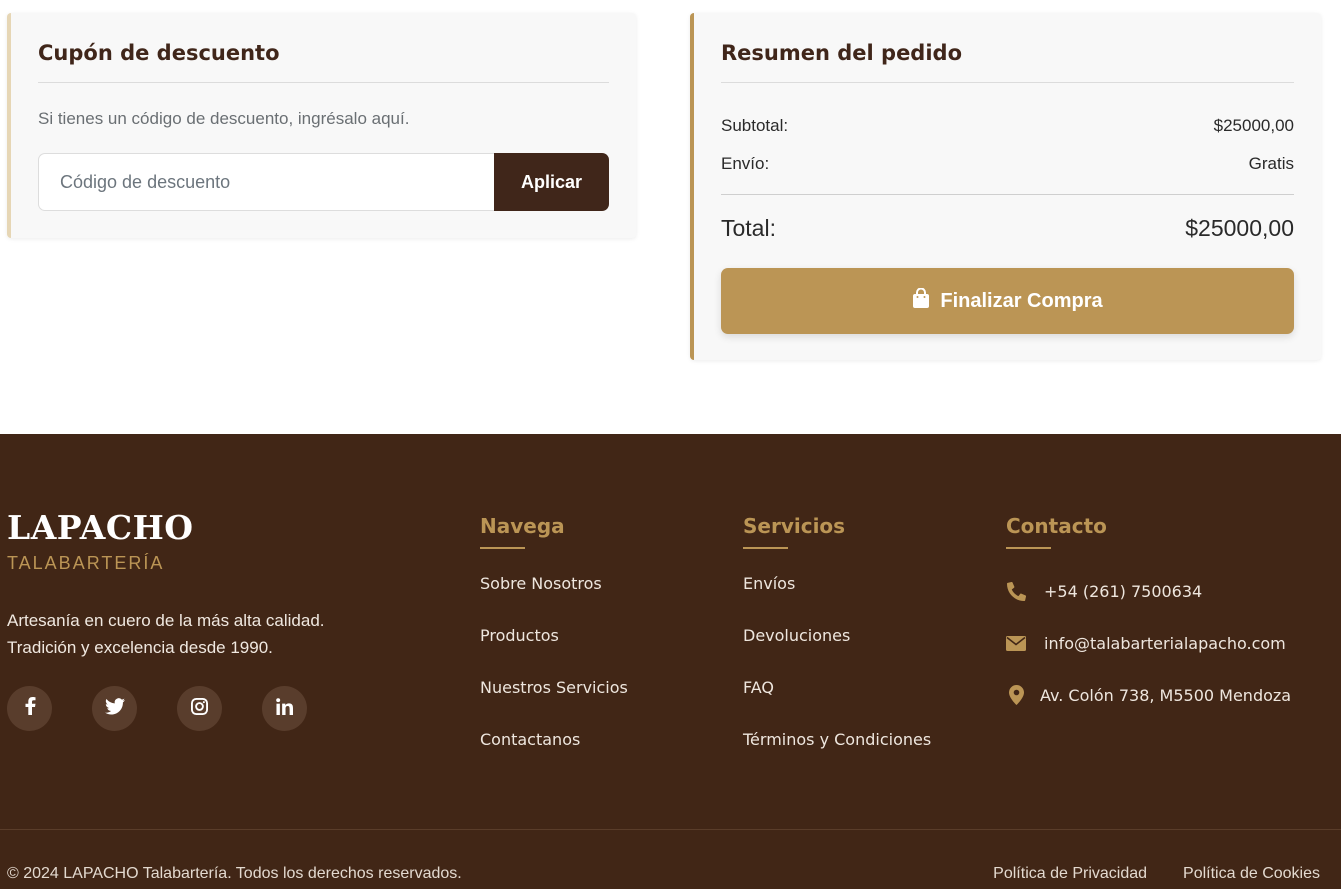 The width and height of the screenshot is (1341, 889). I want to click on footer-divider, so click(670, 829).